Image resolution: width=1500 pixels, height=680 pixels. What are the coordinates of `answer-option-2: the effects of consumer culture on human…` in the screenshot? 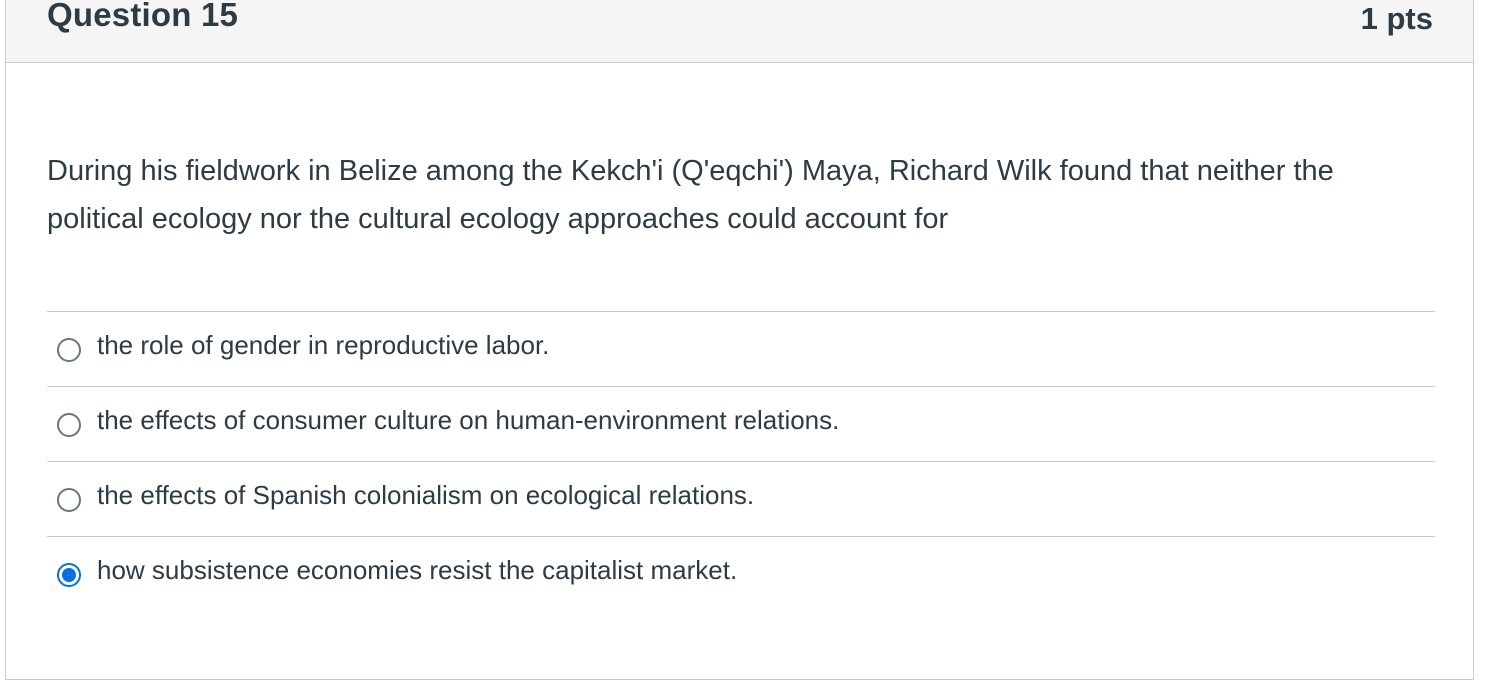 It's located at (741, 423).